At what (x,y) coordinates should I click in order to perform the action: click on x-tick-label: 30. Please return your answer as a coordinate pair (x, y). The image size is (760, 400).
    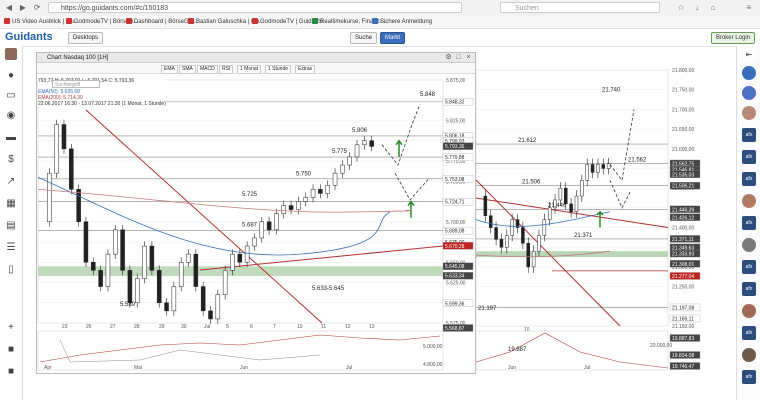
    Looking at the image, I should click on (184, 327).